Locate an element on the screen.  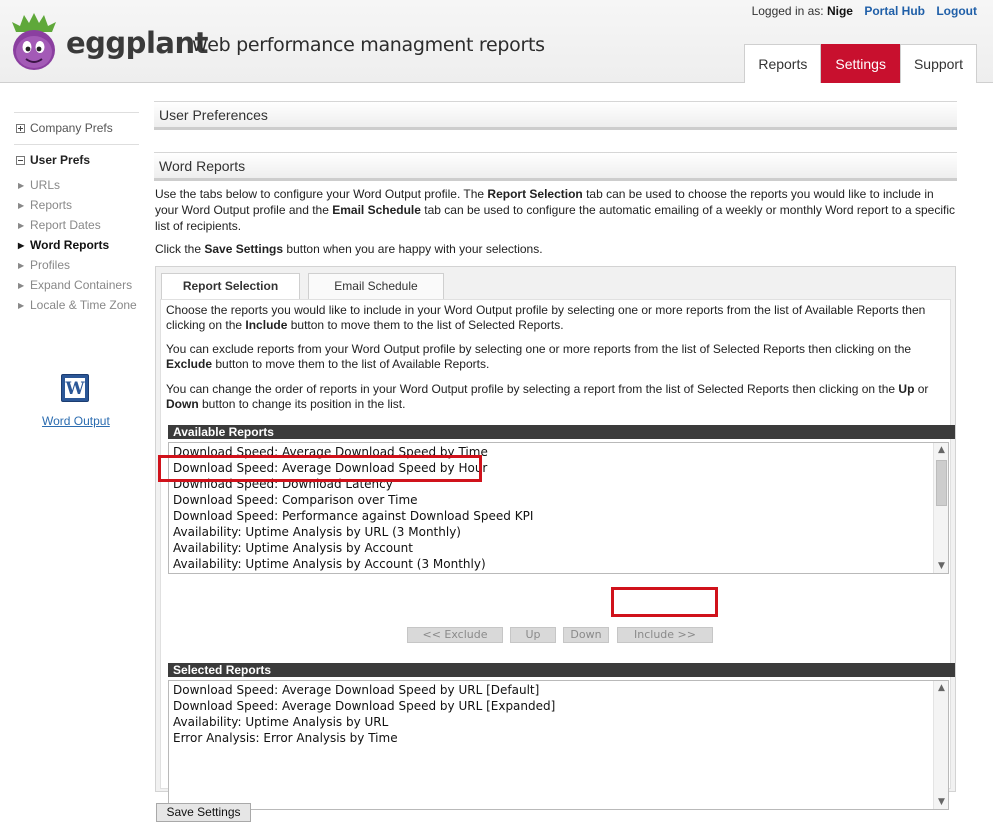
word-output-link: Word Output is located at coordinates (76, 421).